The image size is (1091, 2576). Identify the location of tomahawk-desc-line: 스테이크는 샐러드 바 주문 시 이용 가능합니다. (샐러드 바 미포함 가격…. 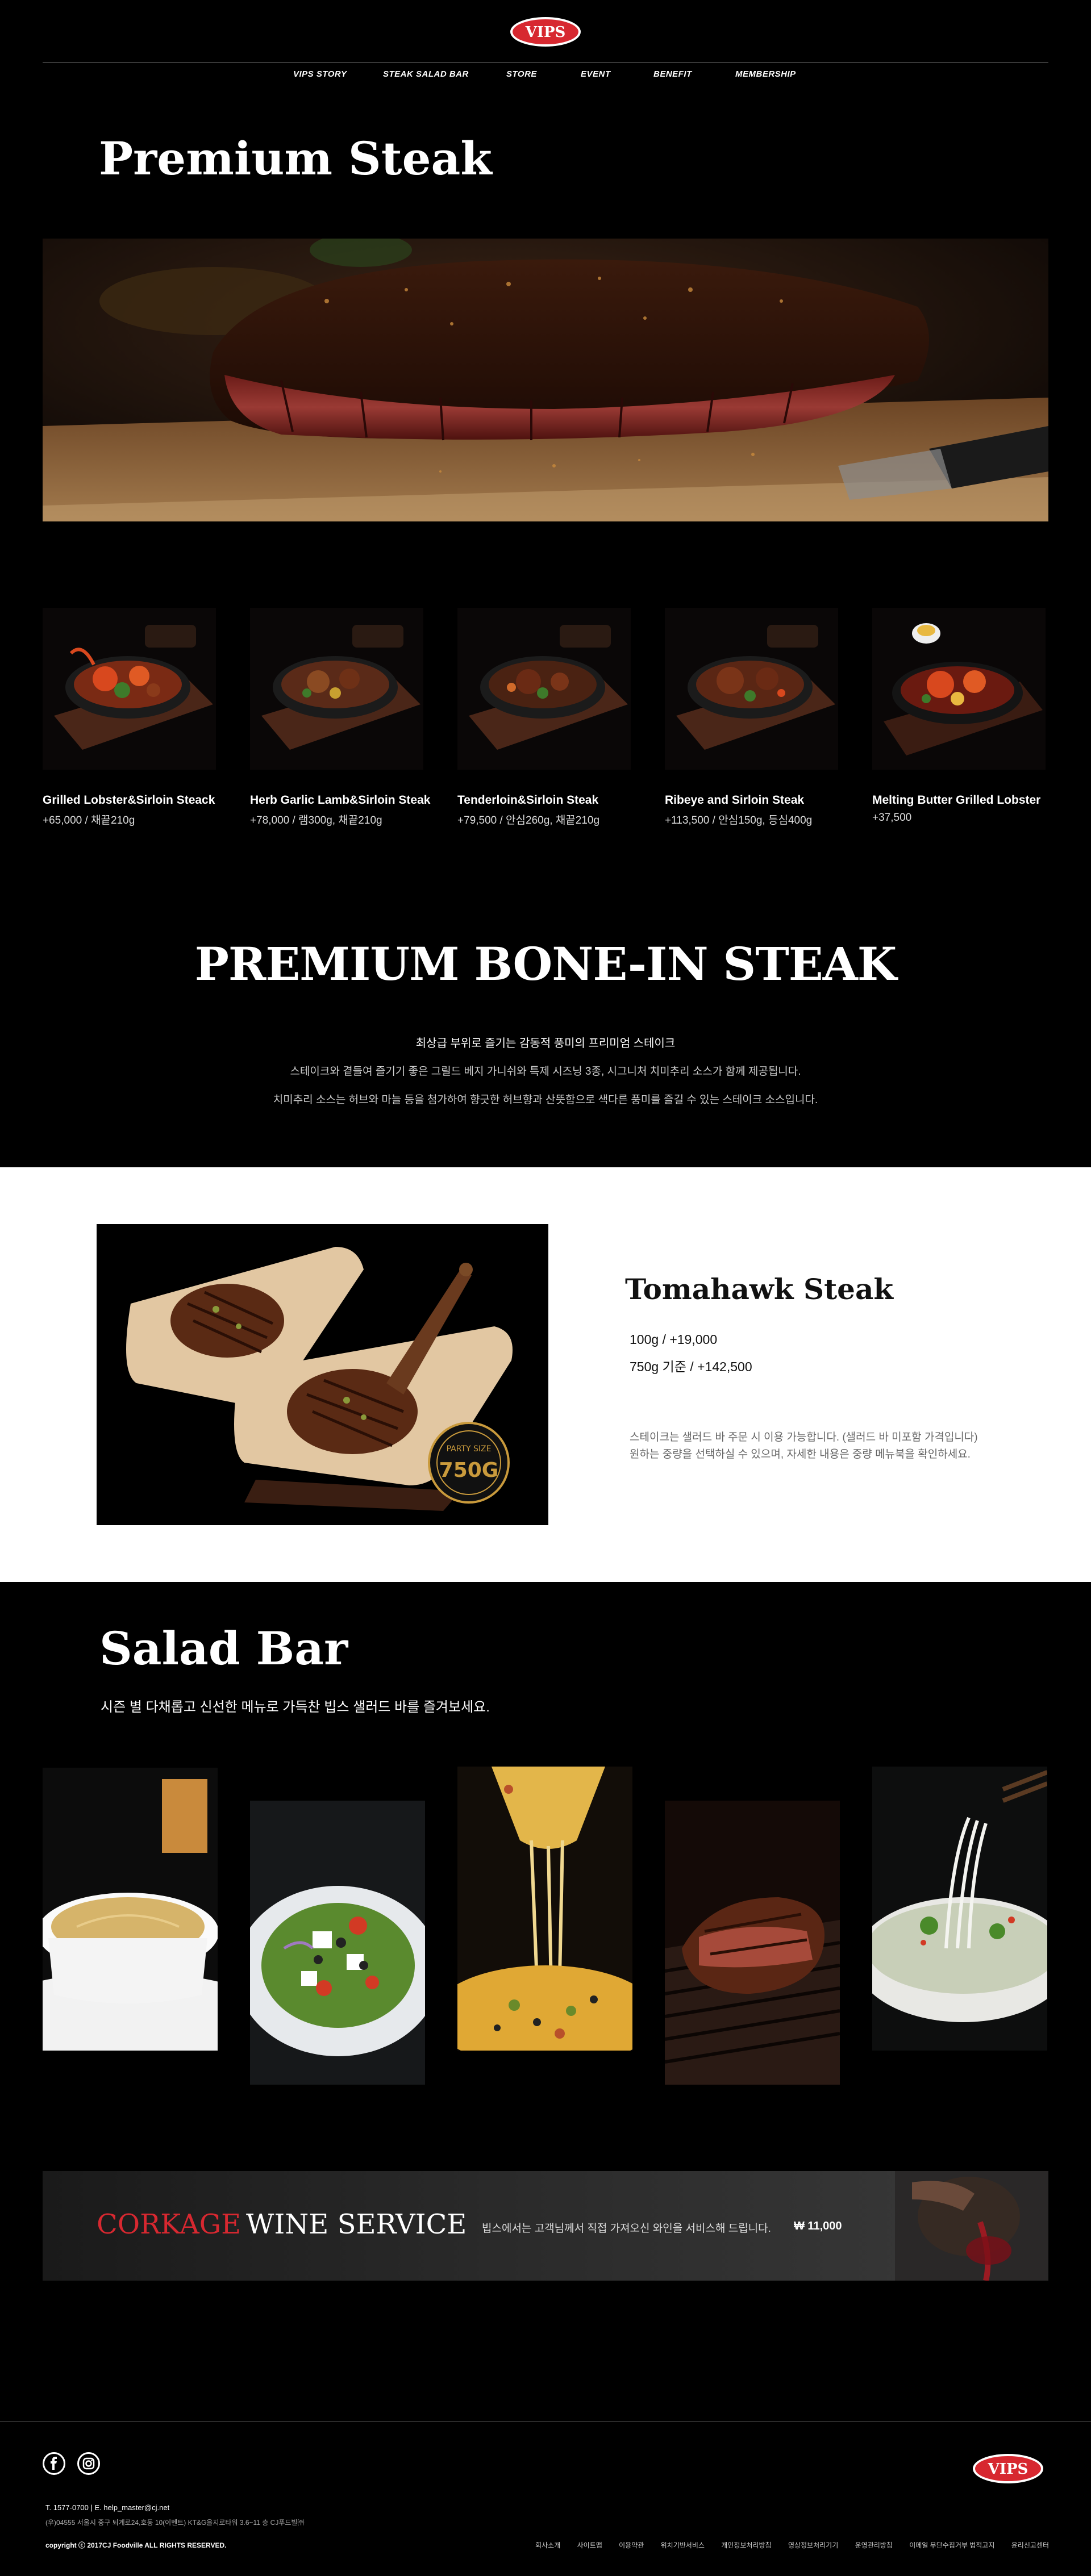
(804, 1437).